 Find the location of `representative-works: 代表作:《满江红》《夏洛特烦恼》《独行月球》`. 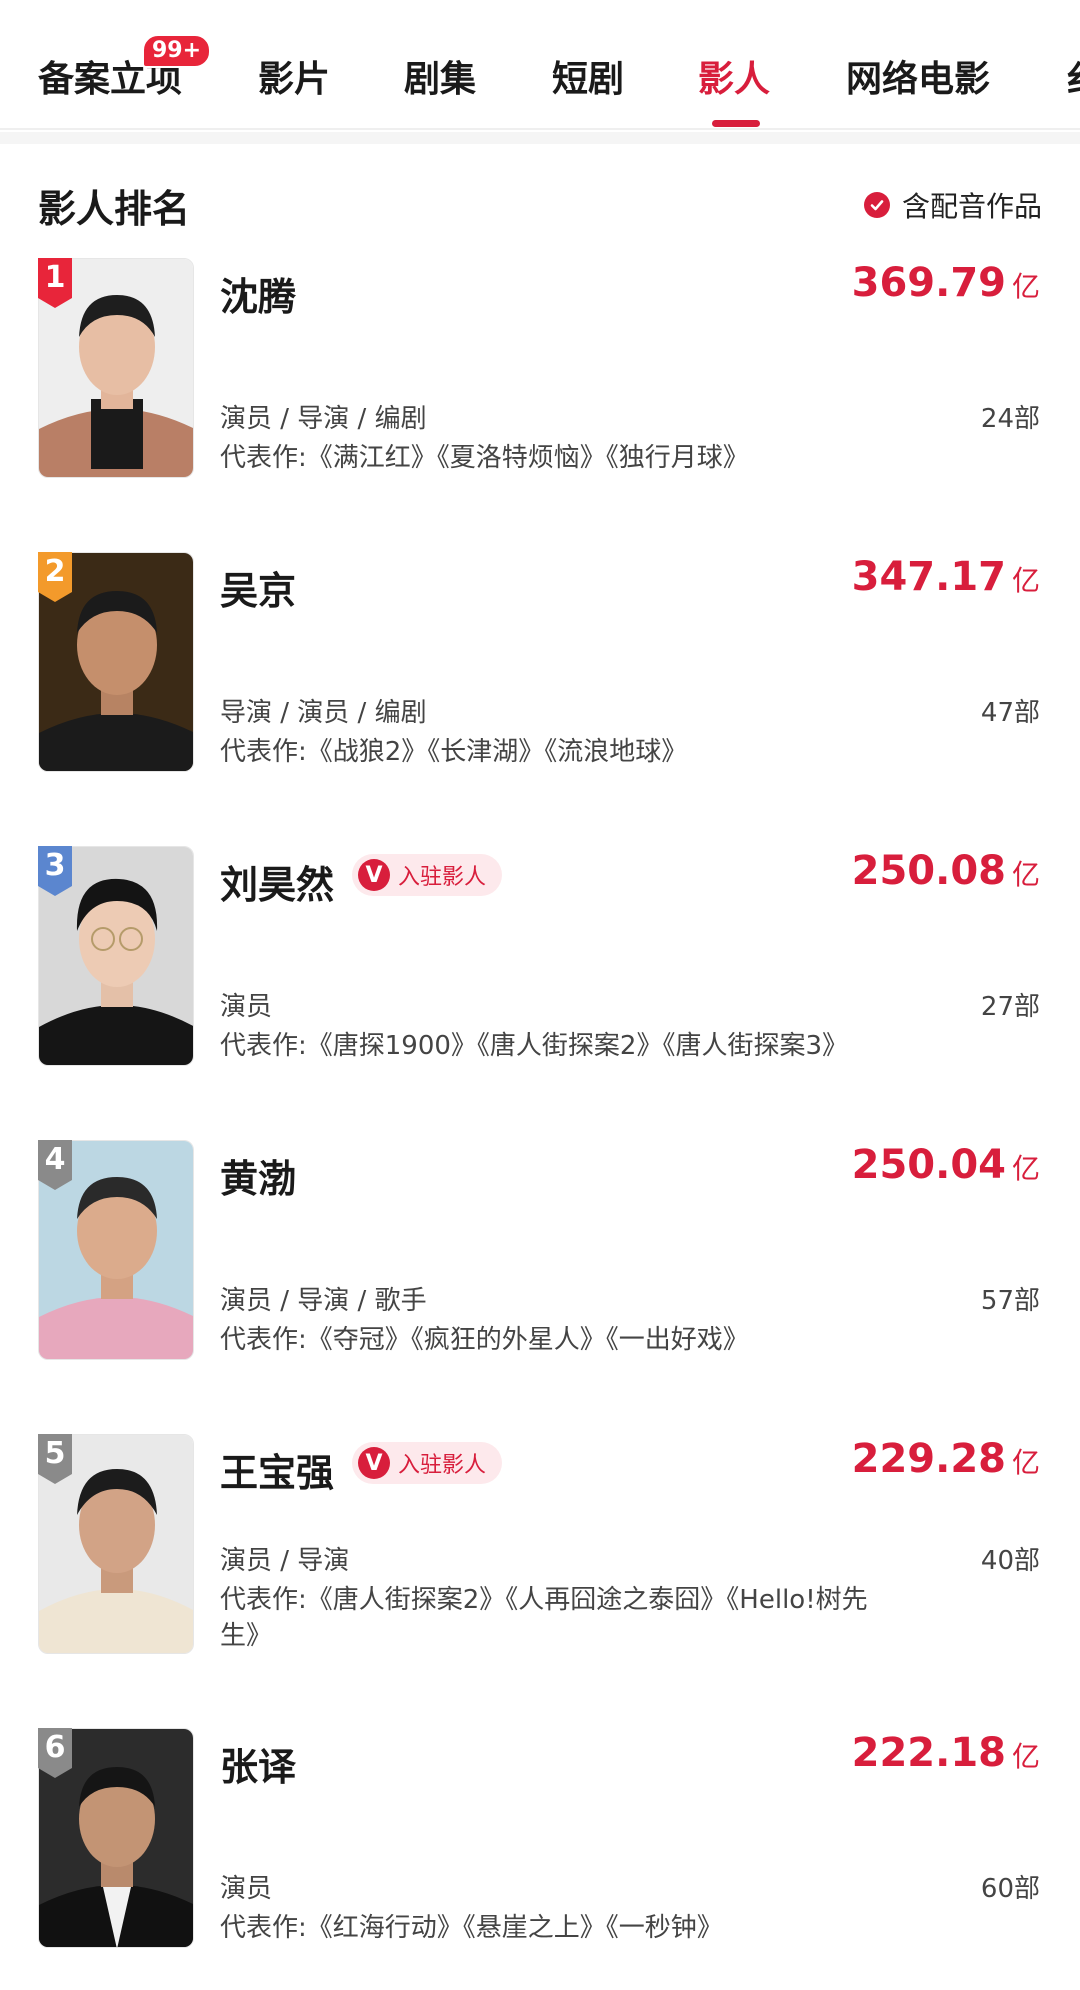

representative-works: 代表作:《满江红》《夏洛特烦恼》《独行月球》 is located at coordinates (484, 458).